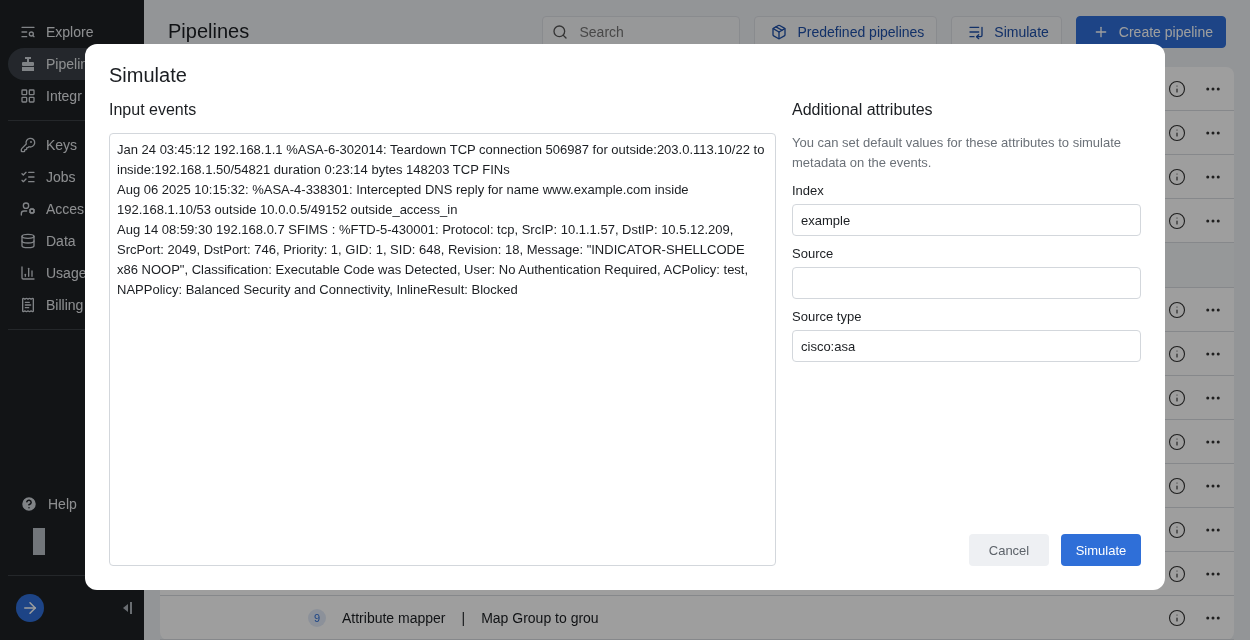  What do you see at coordinates (966, 346) in the screenshot?
I see `attribute-field: cisco:asa` at bounding box center [966, 346].